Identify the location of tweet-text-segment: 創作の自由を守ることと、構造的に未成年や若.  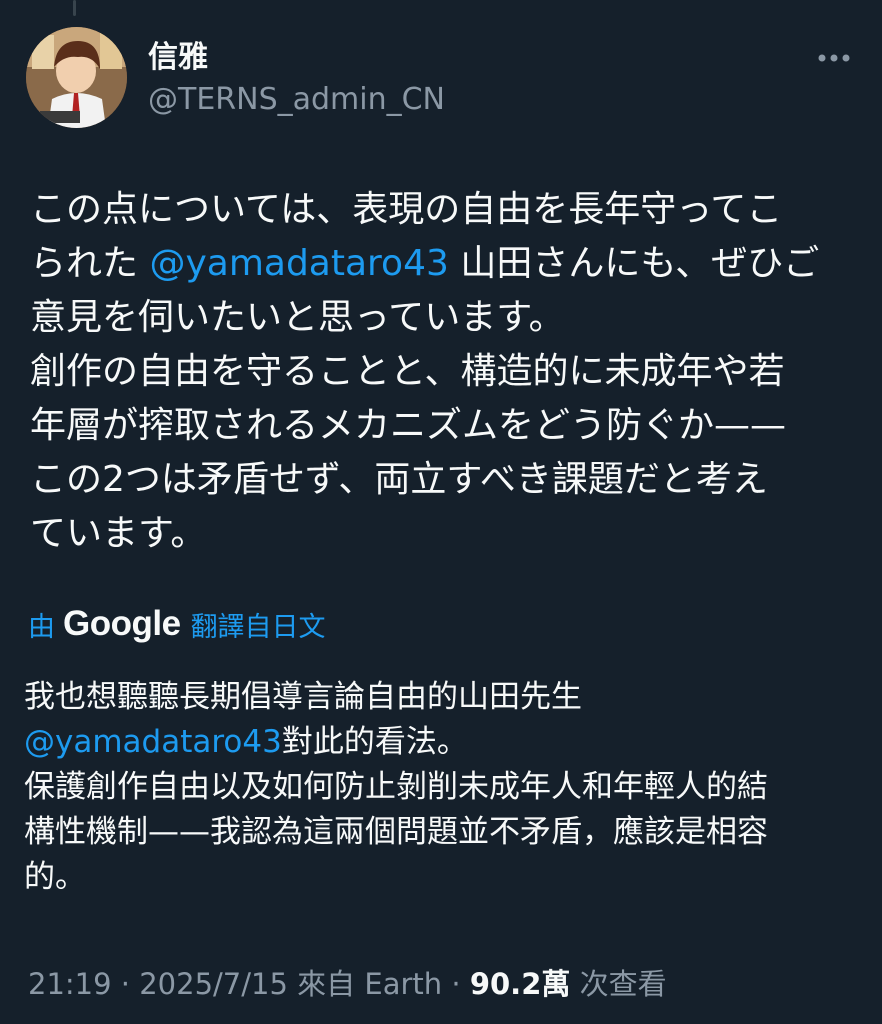
(407, 371).